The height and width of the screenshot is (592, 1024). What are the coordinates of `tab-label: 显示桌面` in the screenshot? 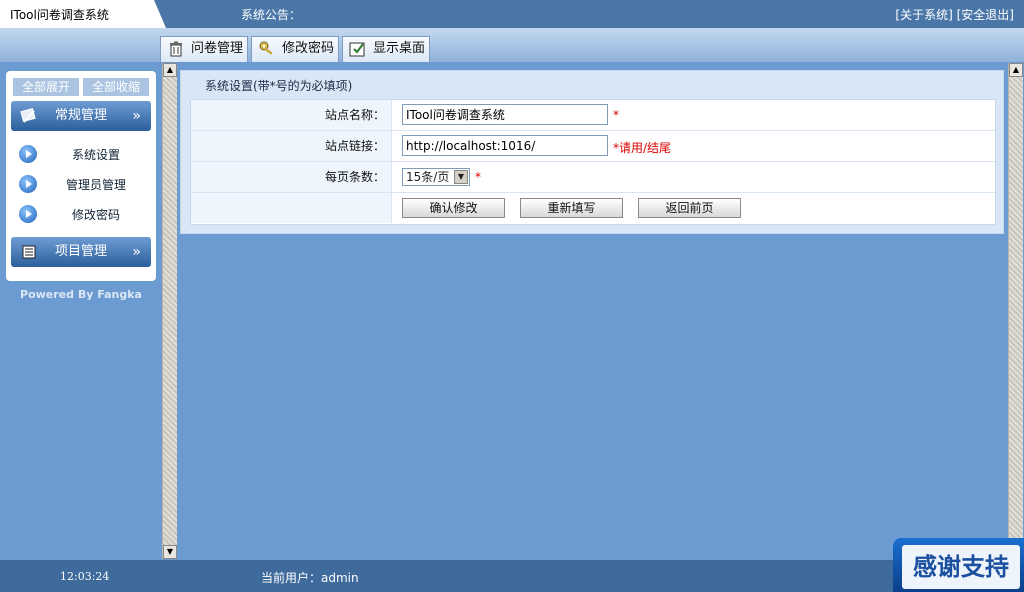 It's located at (399, 48).